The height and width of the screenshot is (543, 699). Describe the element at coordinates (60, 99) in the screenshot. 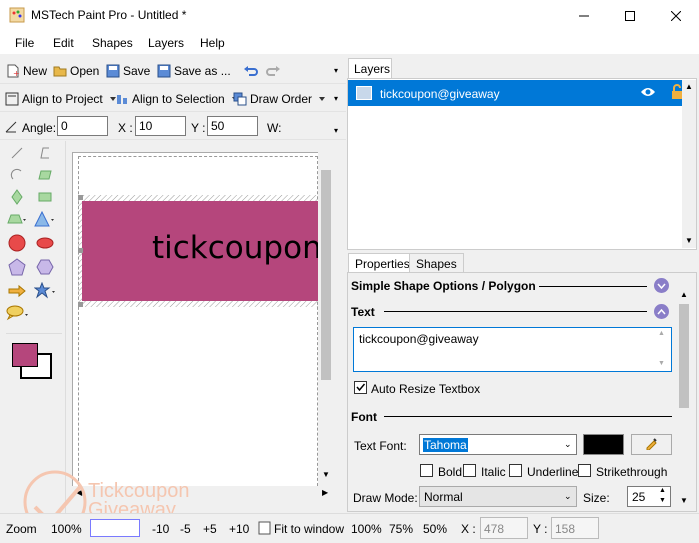

I see `align-to-project-button: Align to Project` at that location.